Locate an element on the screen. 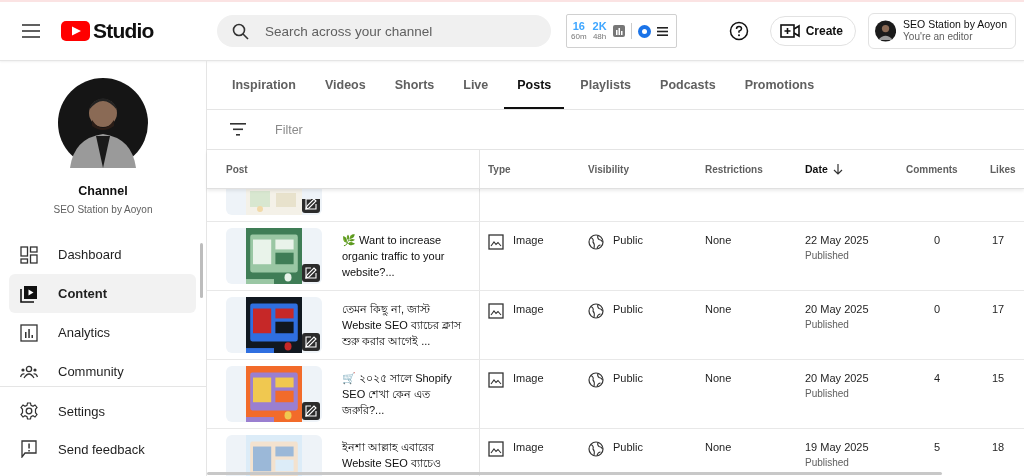 This screenshot has height=476, width=1024. column-header: Date is located at coordinates (824, 169).